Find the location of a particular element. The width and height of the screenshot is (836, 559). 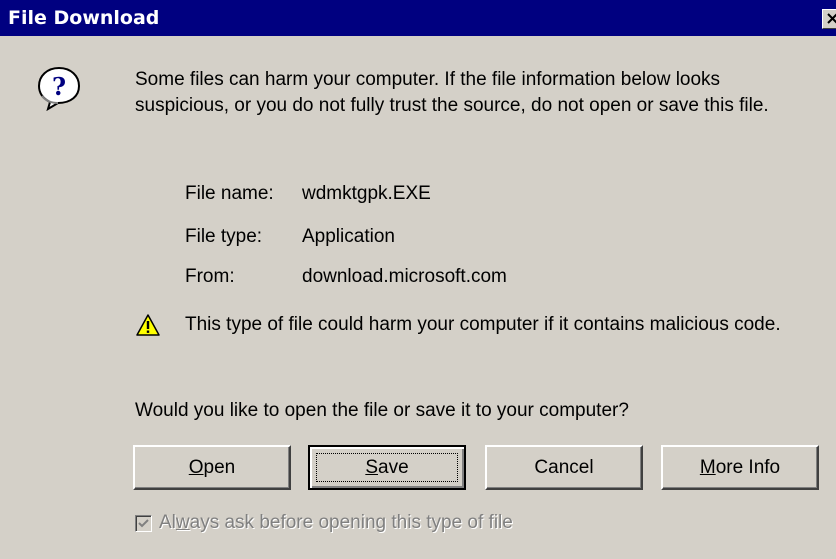

always-ask-checkbox is located at coordinates (143, 523).